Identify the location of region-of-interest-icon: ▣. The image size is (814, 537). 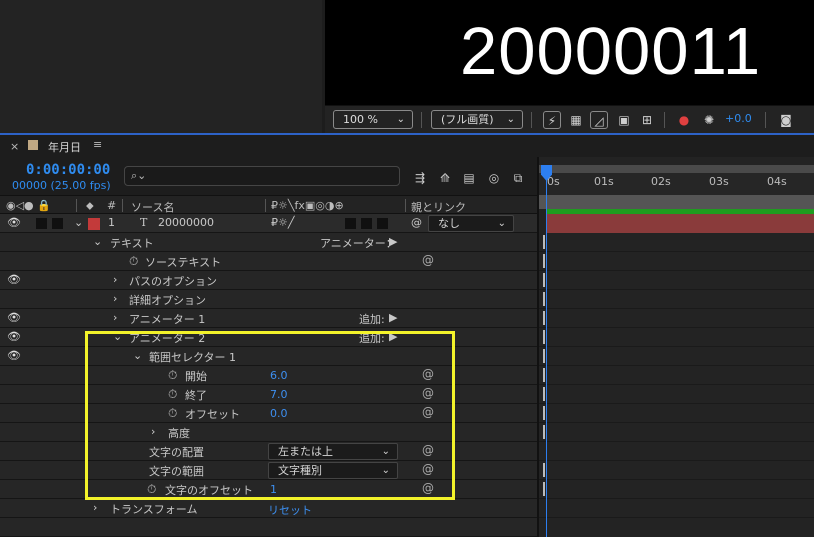
(624, 120).